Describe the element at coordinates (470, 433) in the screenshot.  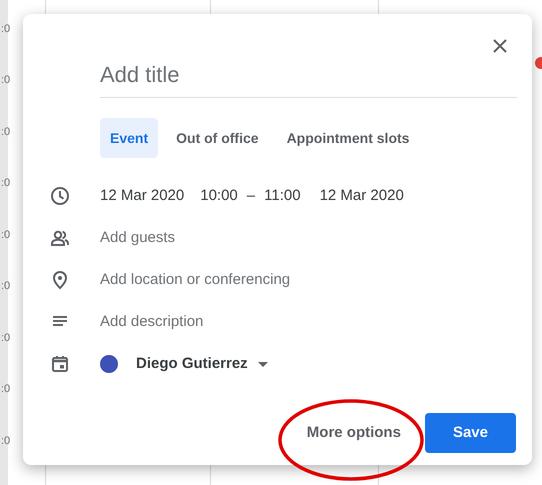
I see `save-button: Save` at that location.